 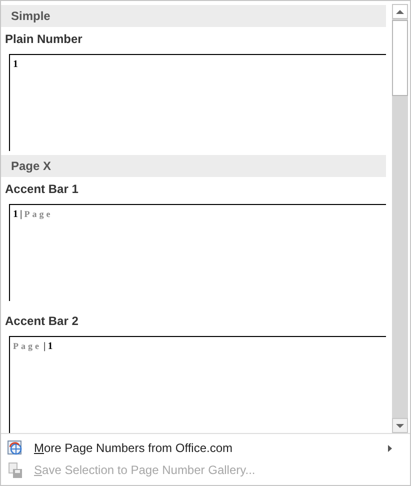 What do you see at coordinates (41, 189) in the screenshot?
I see `gallery-item-label: Accent Bar 1` at bounding box center [41, 189].